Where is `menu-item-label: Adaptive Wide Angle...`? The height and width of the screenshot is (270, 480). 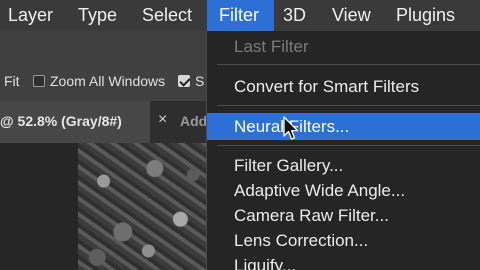 menu-item-label: Adaptive Wide Angle... is located at coordinates (320, 190).